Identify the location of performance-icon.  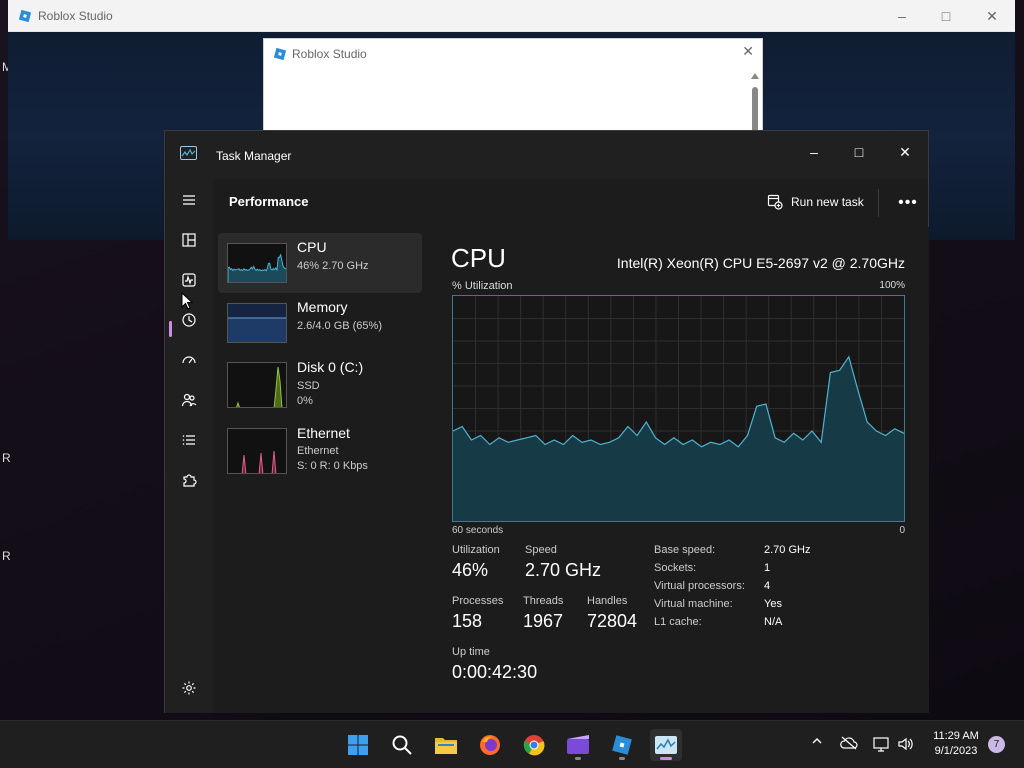
(189, 280).